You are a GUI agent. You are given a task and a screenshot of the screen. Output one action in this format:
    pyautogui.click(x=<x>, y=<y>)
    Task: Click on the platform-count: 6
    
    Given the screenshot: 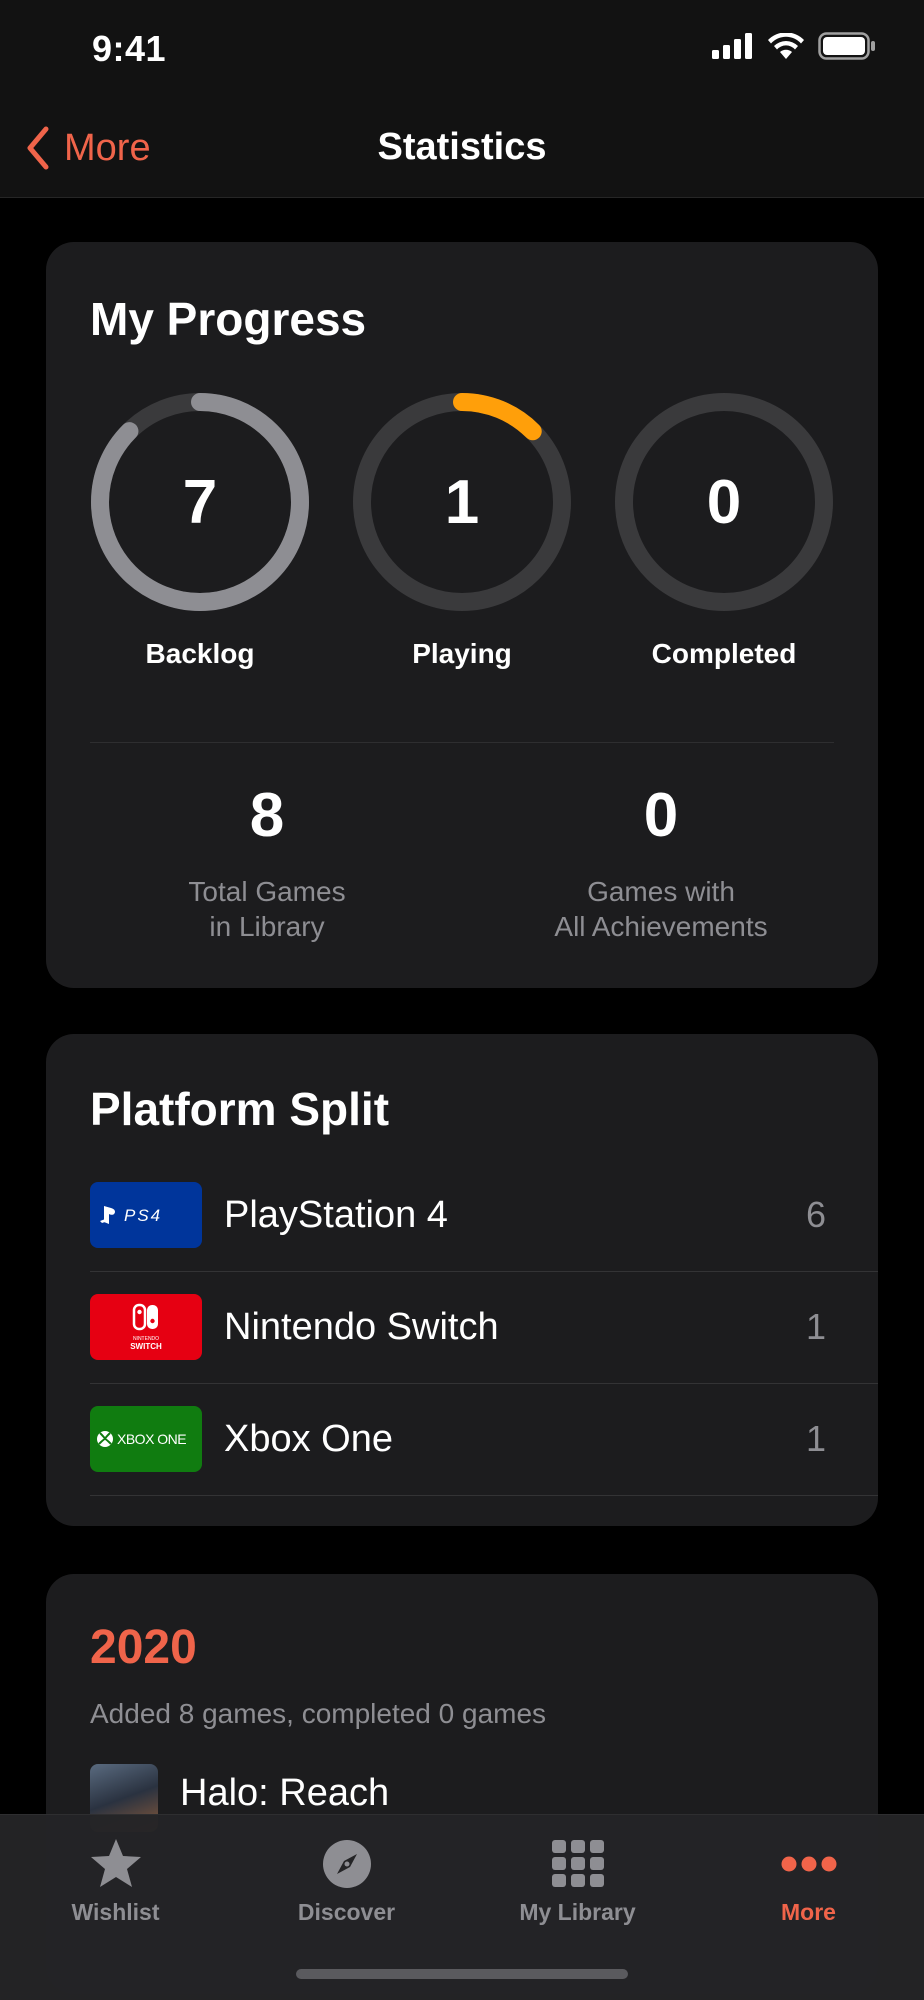 What is the action you would take?
    pyautogui.click(x=815, y=1214)
    